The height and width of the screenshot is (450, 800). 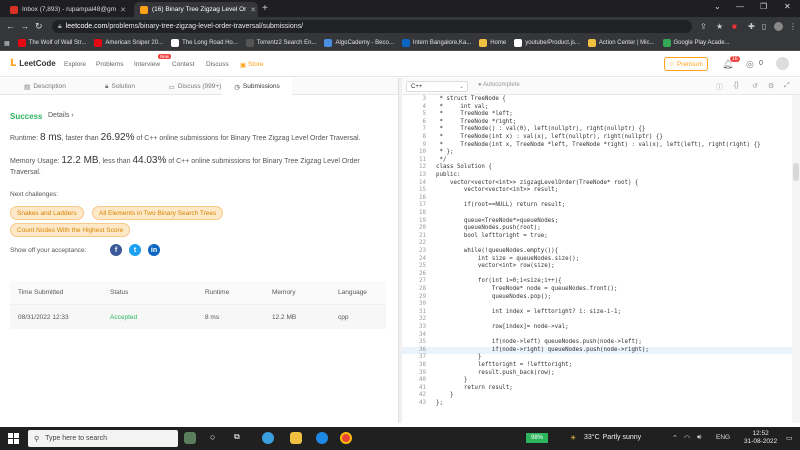 What do you see at coordinates (600, 404) in the screenshot?
I see `code-line: 43};` at bounding box center [600, 404].